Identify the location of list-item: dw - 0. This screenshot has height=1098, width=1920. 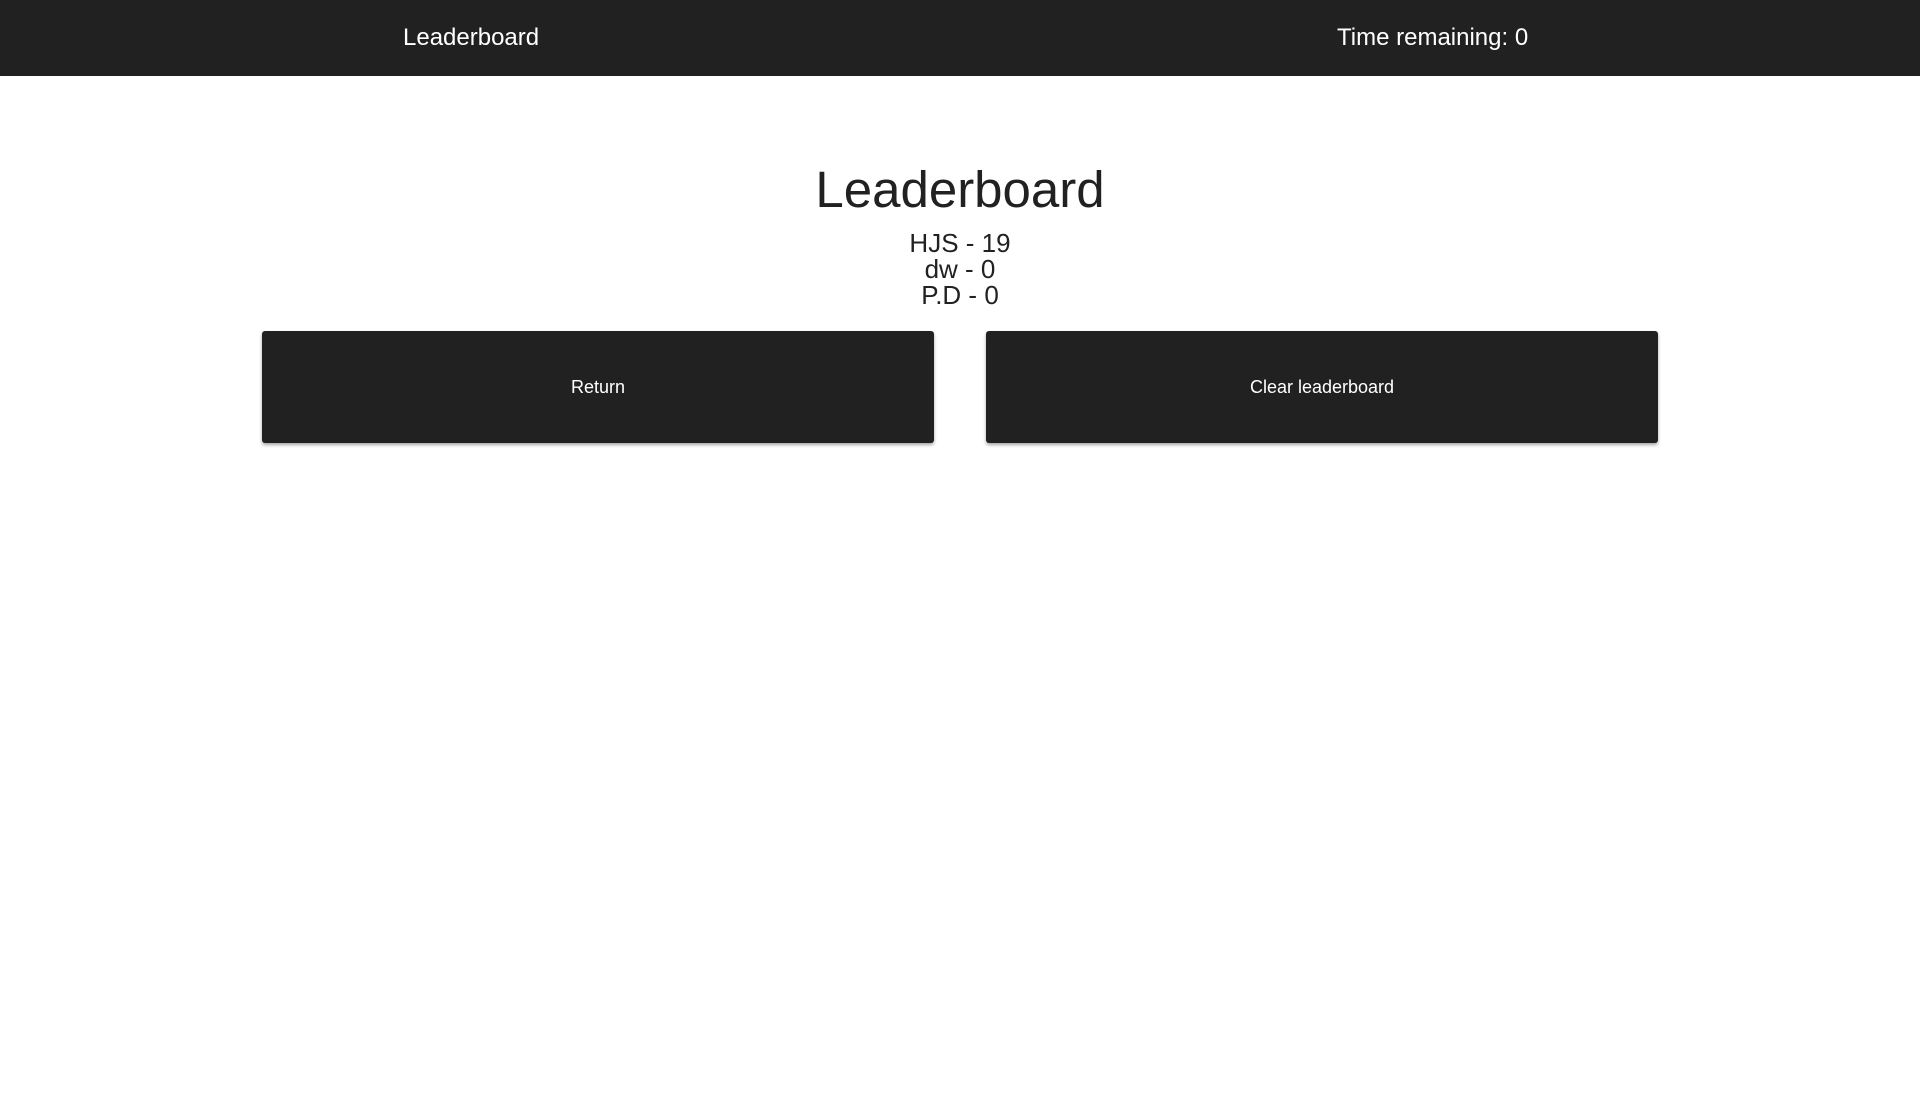
(960, 269).